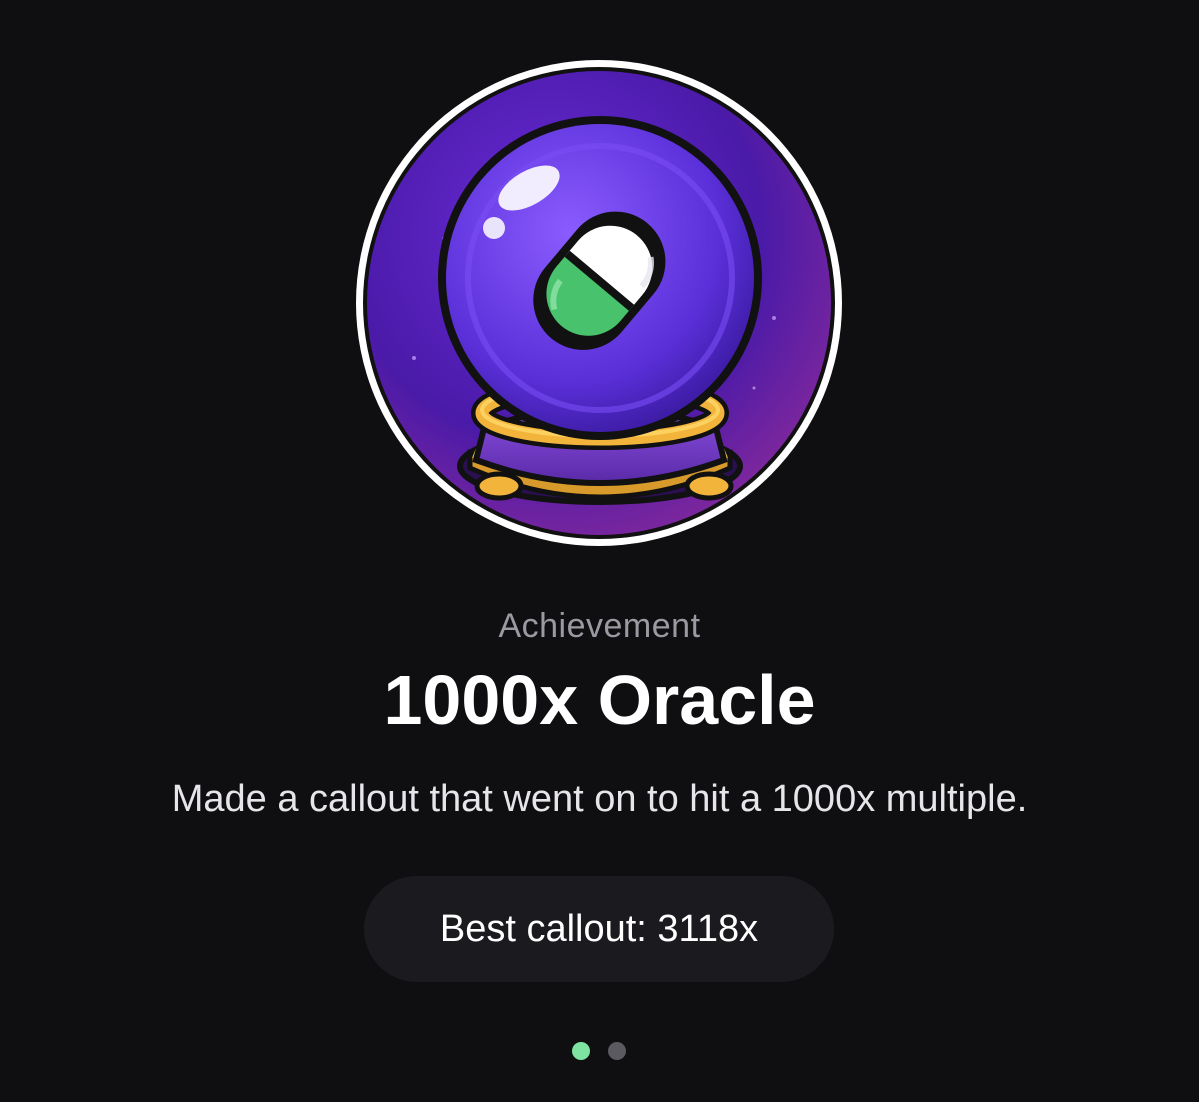 This screenshot has height=1102, width=1199. I want to click on best-callout-badge: Best callout: 3118x, so click(599, 929).